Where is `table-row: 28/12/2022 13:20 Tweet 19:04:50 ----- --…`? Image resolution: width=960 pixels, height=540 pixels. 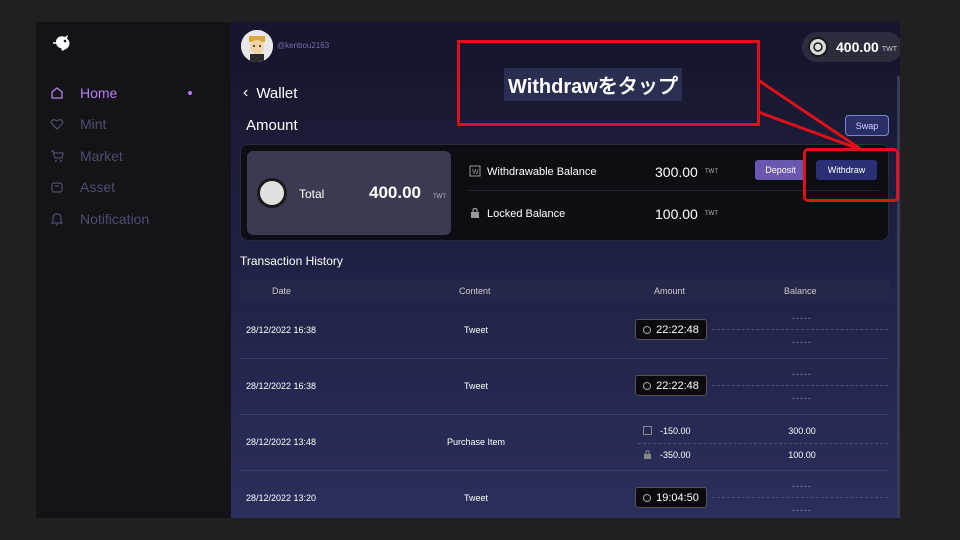
table-row: 28/12/2022 13:20 Tweet 19:04:50 ----- --… is located at coordinates (564, 494).